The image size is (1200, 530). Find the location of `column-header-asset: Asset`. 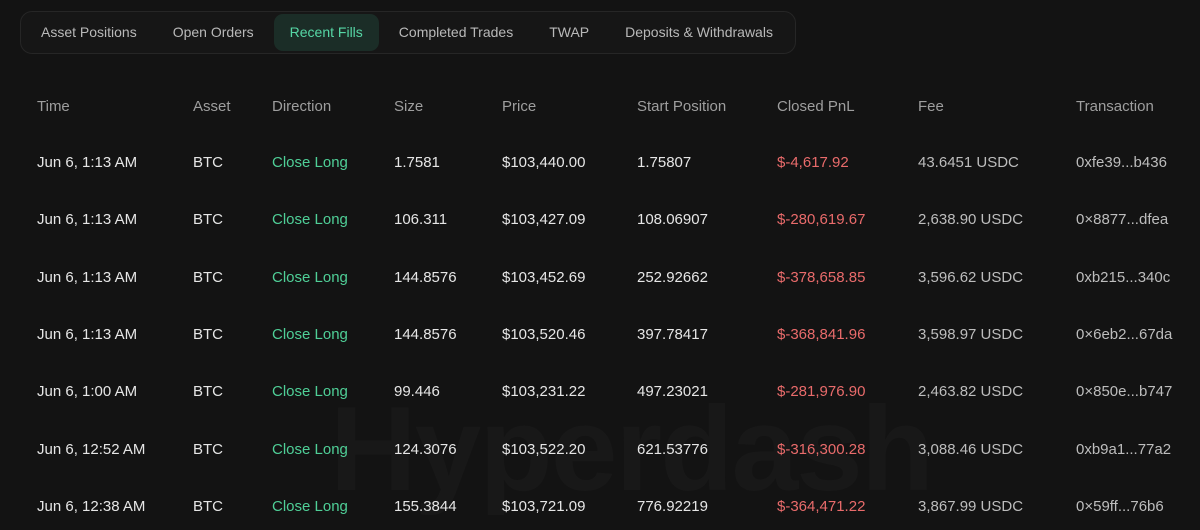

column-header-asset: Asset is located at coordinates (232, 106).